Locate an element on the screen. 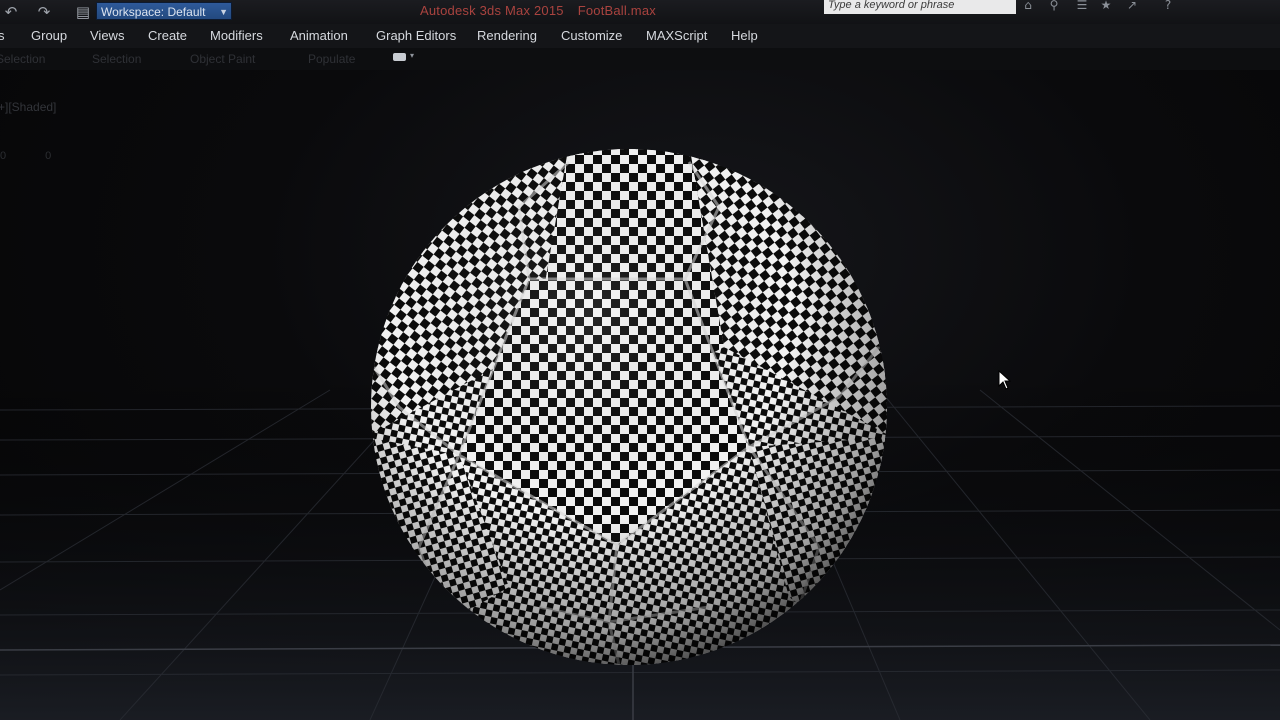  ribbon-tab-selection-2: Selection is located at coordinates (116, 59).